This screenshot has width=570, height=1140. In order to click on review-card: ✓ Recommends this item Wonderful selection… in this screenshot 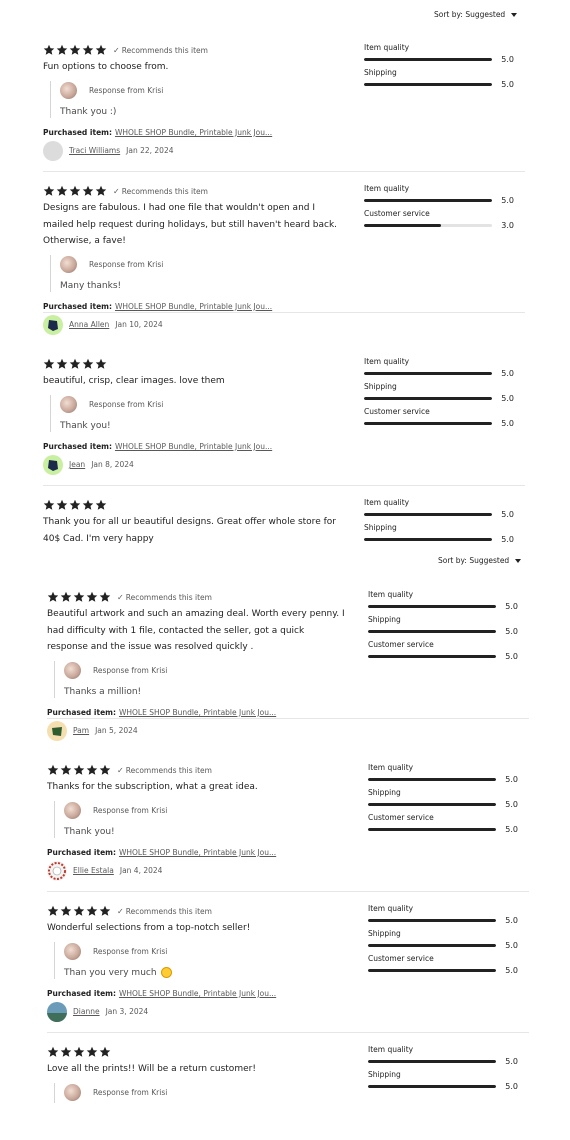, I will do `click(288, 968)`.